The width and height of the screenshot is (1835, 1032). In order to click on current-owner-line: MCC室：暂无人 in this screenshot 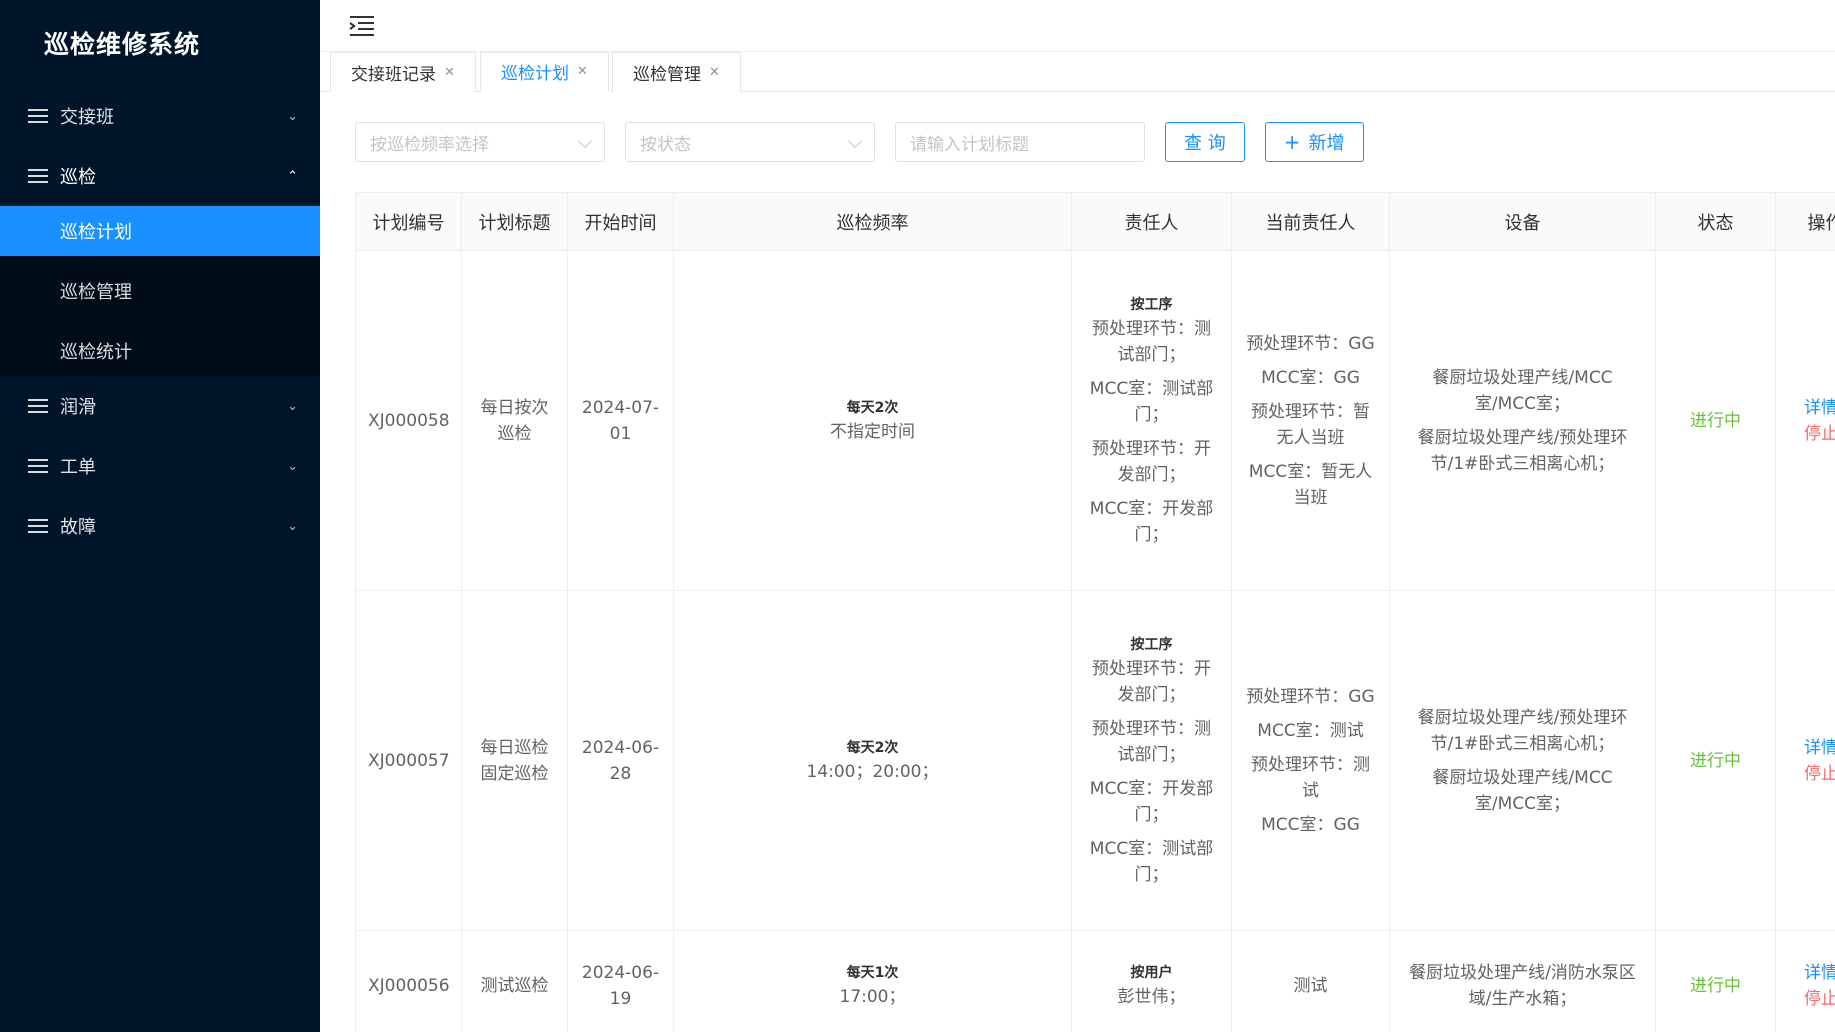, I will do `click(1310, 471)`.